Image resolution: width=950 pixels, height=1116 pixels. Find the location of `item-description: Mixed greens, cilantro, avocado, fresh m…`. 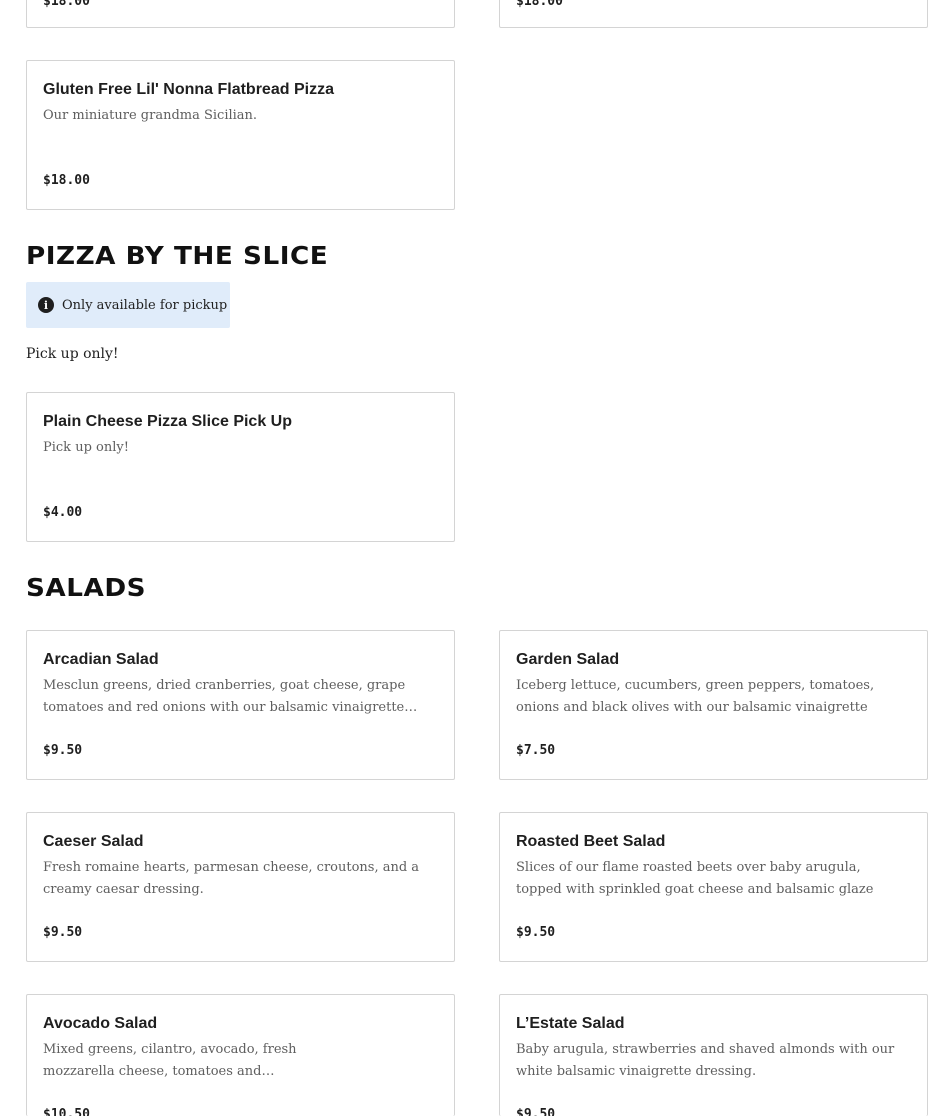

item-description: Mixed greens, cilantro, avocado, fresh m… is located at coordinates (170, 1060).